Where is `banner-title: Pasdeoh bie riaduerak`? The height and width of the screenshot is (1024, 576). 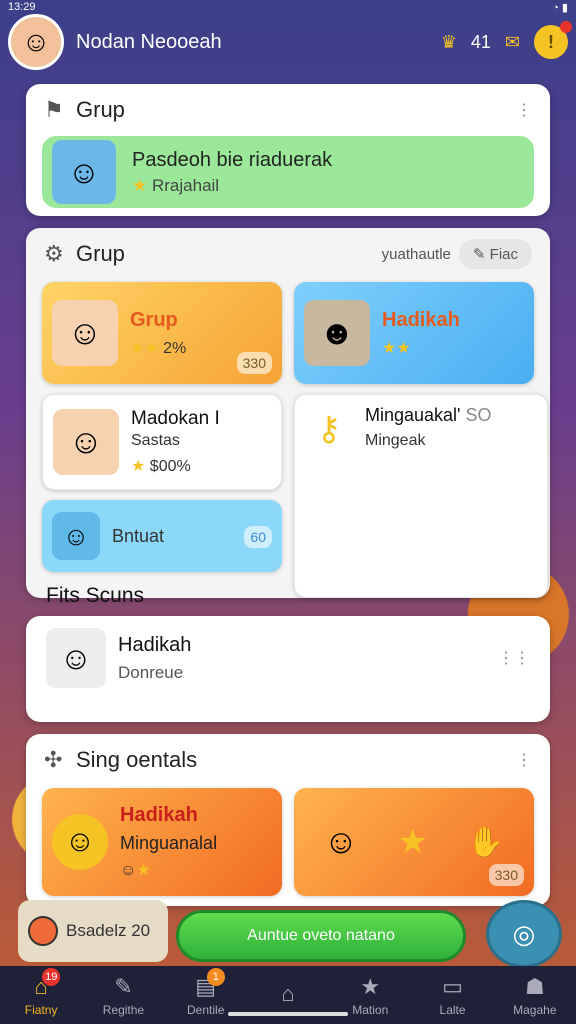
banner-title: Pasdeoh bie riaduerak is located at coordinates (232, 159).